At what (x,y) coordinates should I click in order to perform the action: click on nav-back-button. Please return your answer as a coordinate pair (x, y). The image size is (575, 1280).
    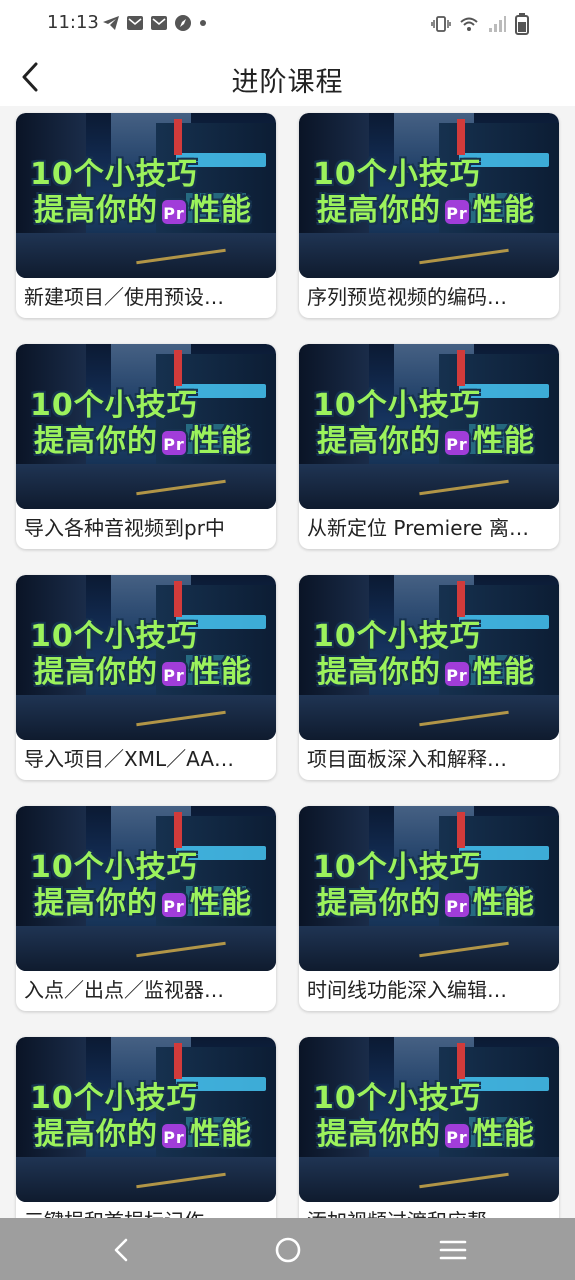
    Looking at the image, I should click on (122, 1250).